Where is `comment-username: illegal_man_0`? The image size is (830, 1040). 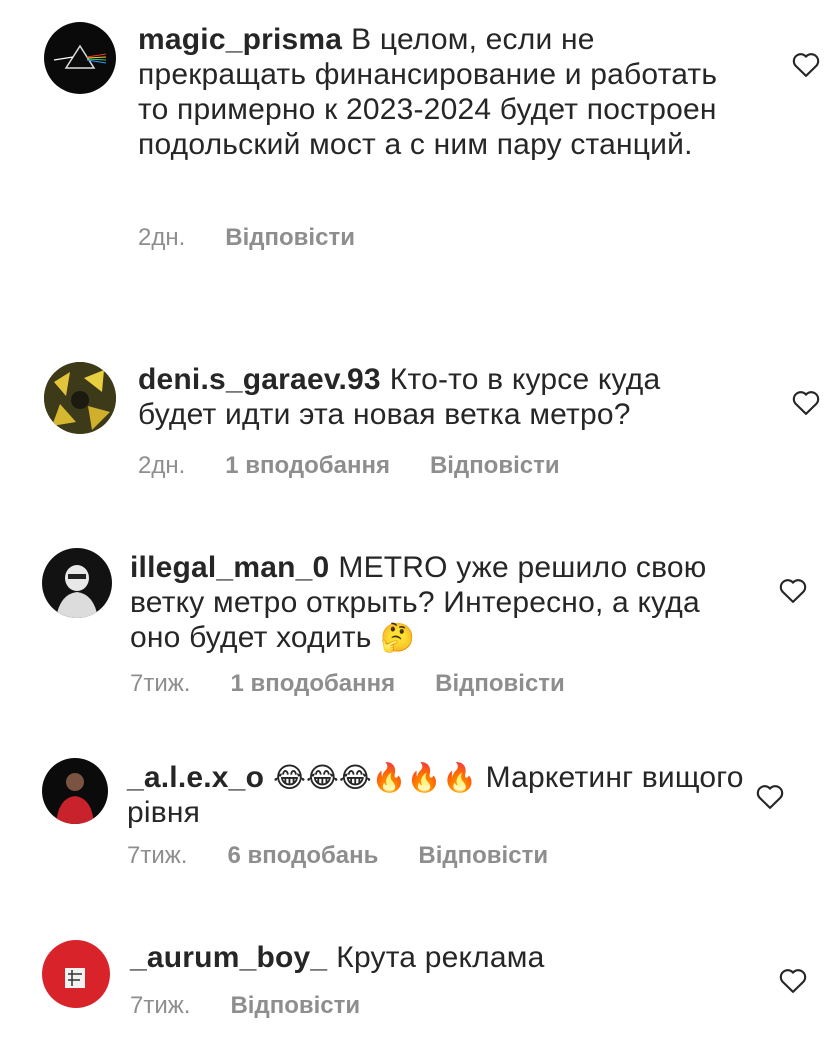 comment-username: illegal_man_0 is located at coordinates (229, 567).